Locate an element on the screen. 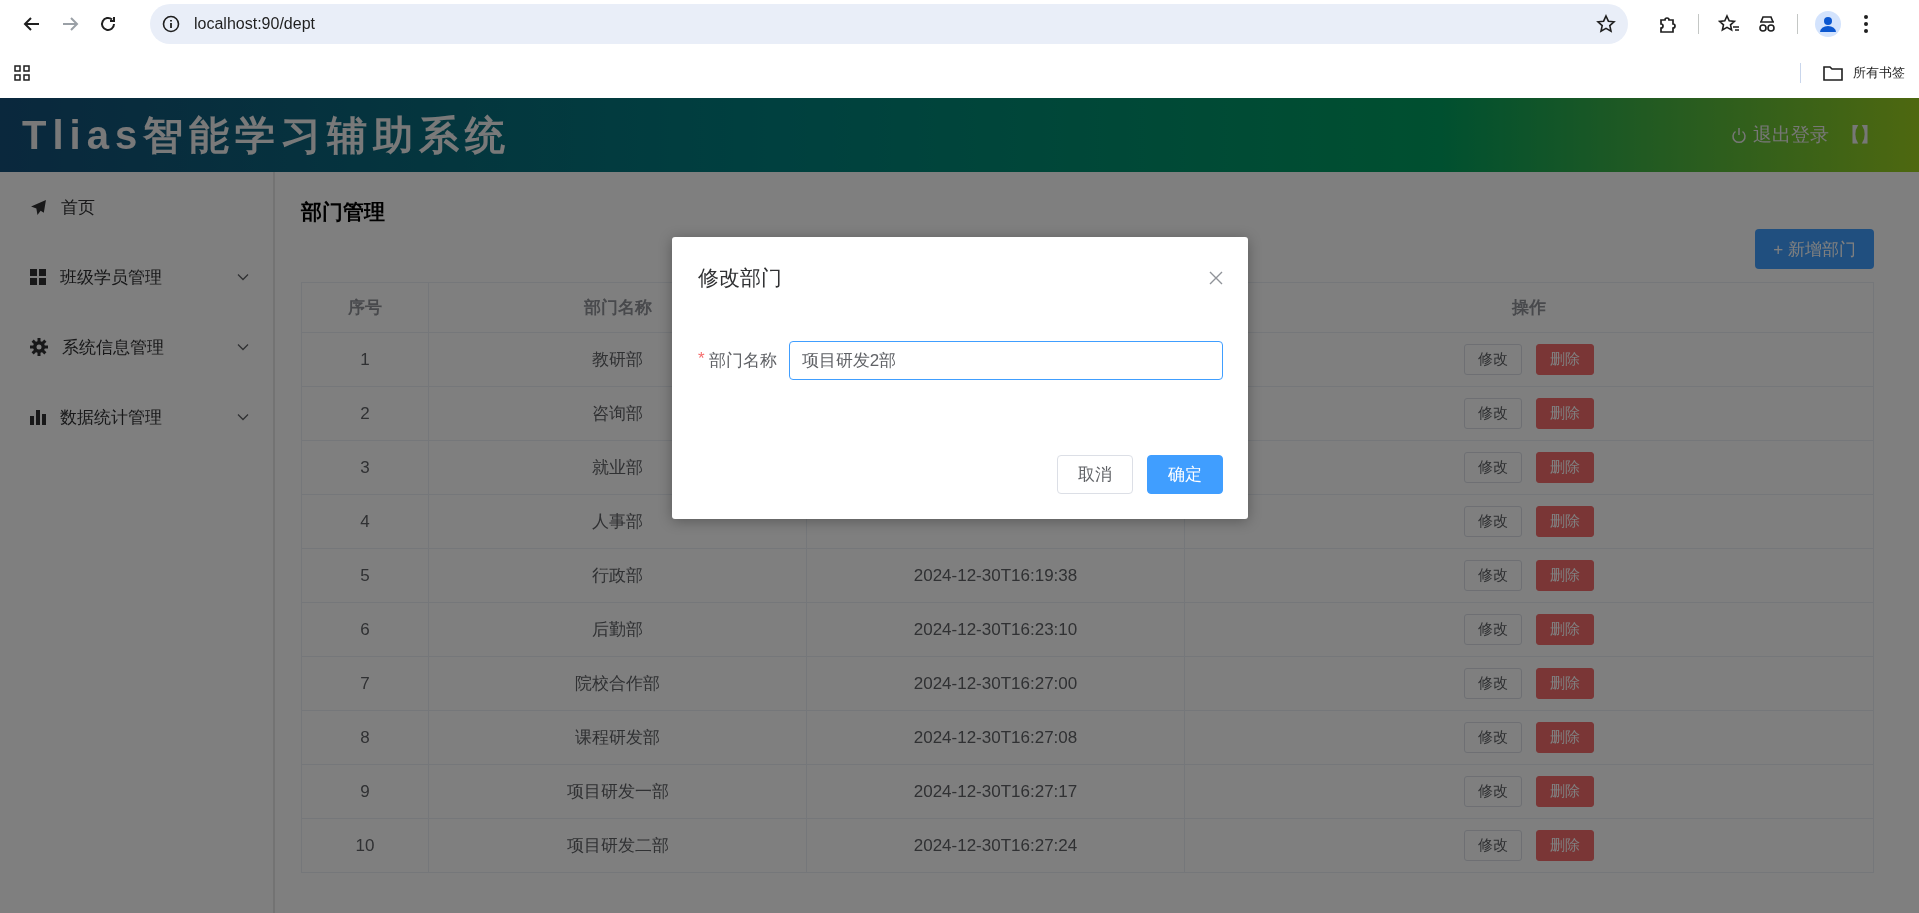 The image size is (1919, 913). table-cell: 7 is located at coordinates (365, 683).